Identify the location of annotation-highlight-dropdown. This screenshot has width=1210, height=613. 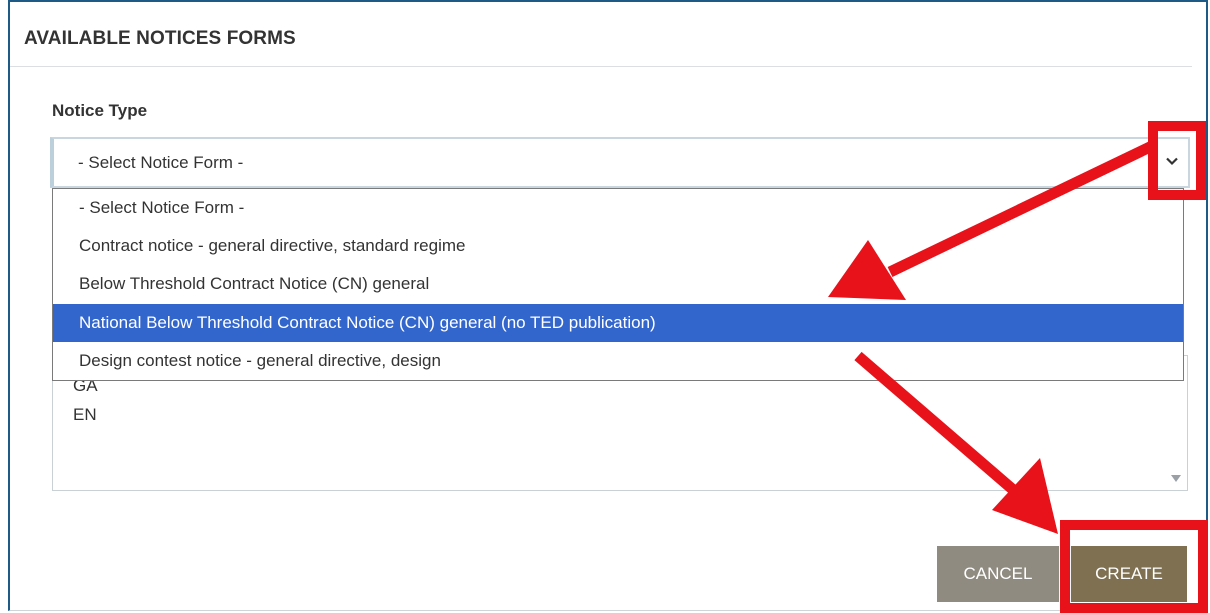
(1177, 160).